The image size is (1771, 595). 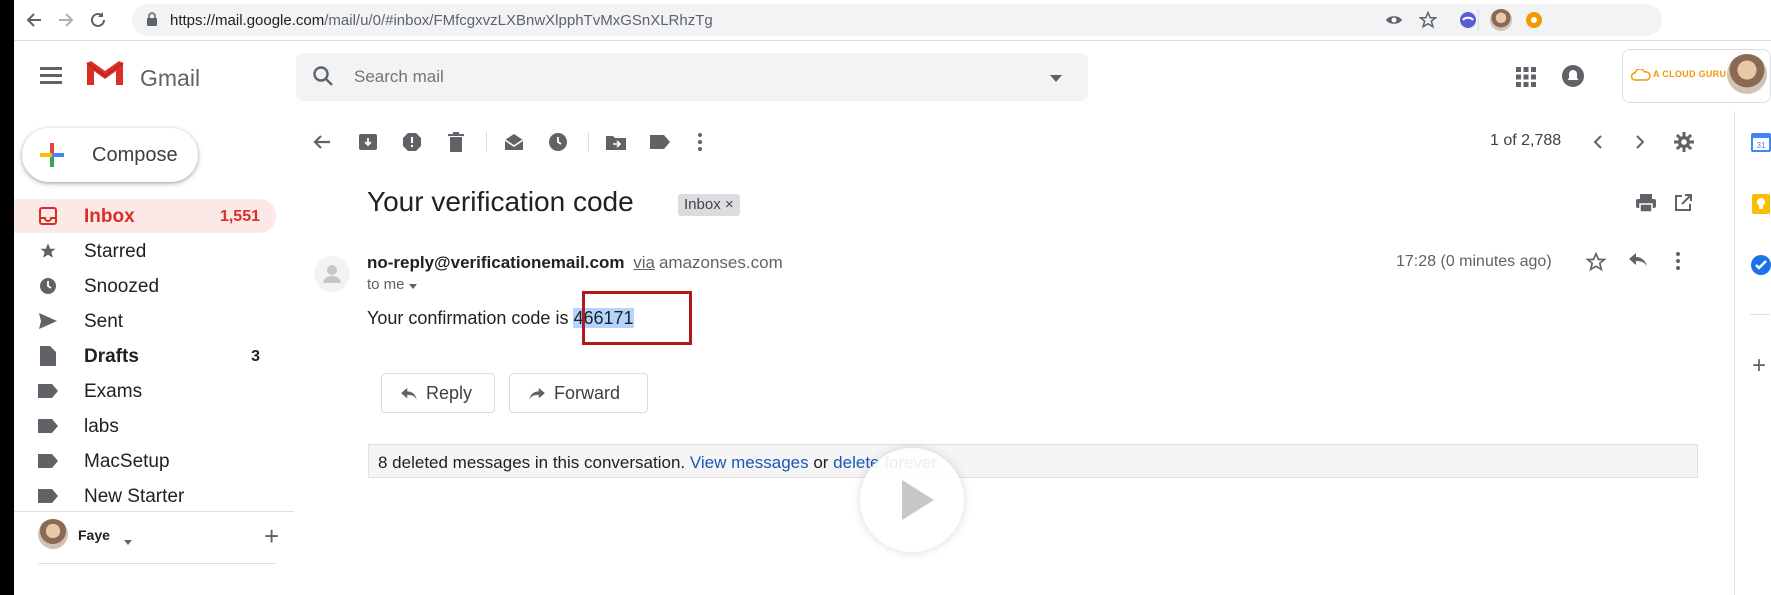 What do you see at coordinates (1747, 74) in the screenshot?
I see `account-avatar` at bounding box center [1747, 74].